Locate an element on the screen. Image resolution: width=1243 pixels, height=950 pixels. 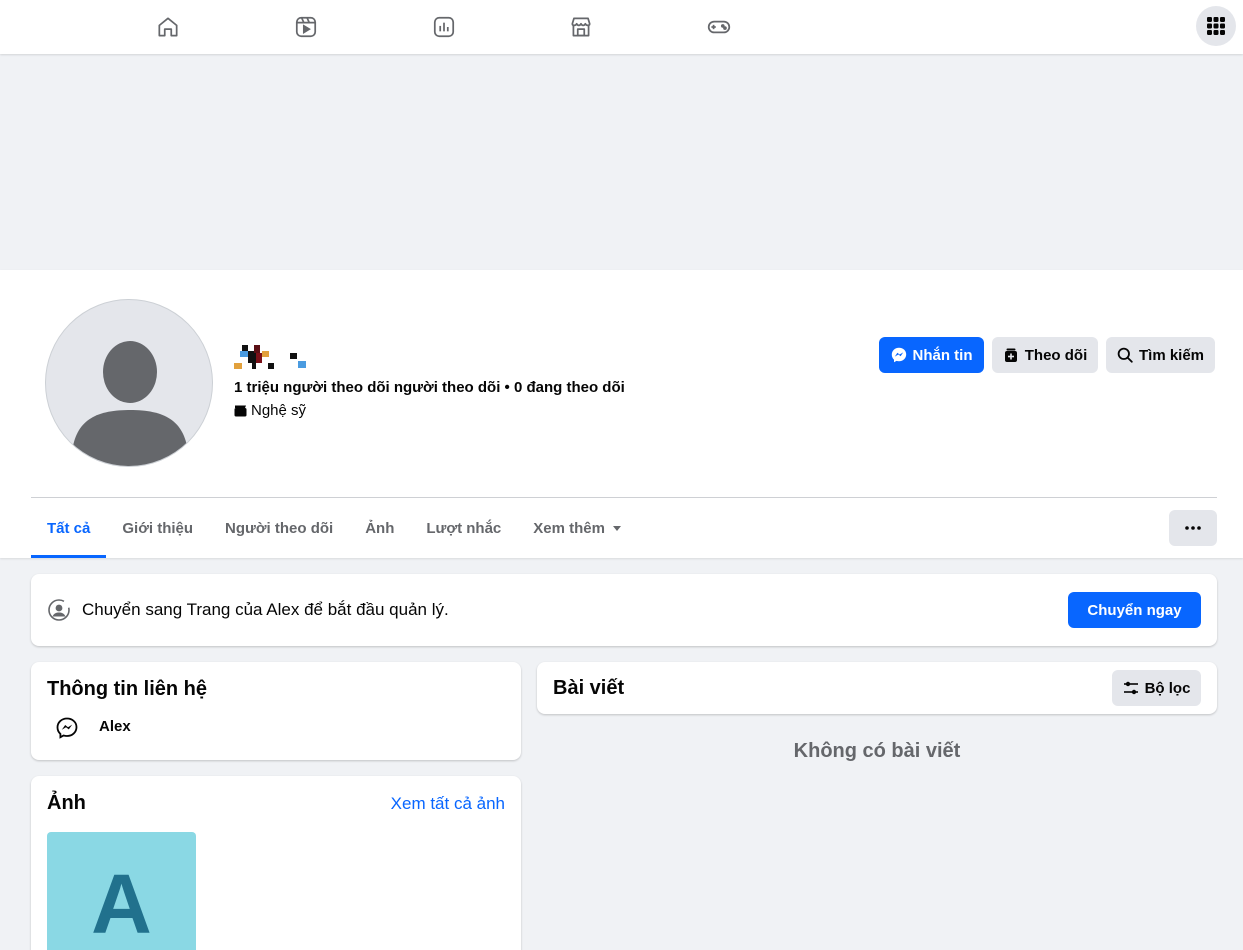
gaming-icon is located at coordinates (719, 27).